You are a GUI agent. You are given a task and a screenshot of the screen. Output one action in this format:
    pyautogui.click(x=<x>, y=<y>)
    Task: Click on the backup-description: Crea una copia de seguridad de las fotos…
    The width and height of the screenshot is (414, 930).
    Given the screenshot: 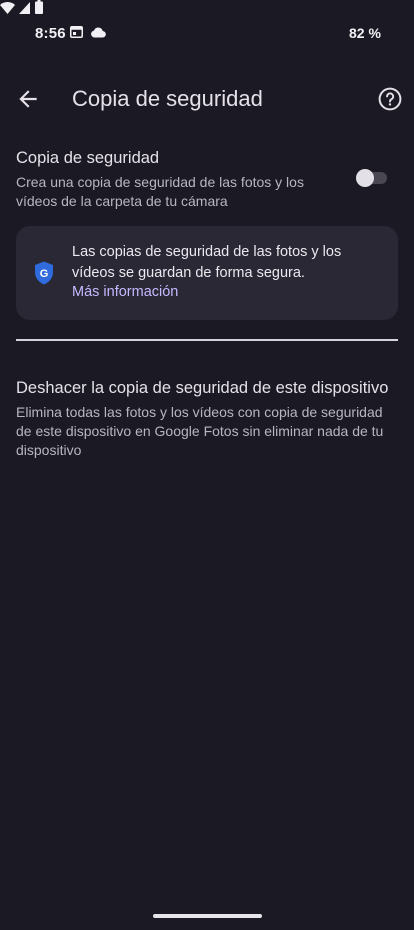 What is the action you would take?
    pyautogui.click(x=160, y=191)
    